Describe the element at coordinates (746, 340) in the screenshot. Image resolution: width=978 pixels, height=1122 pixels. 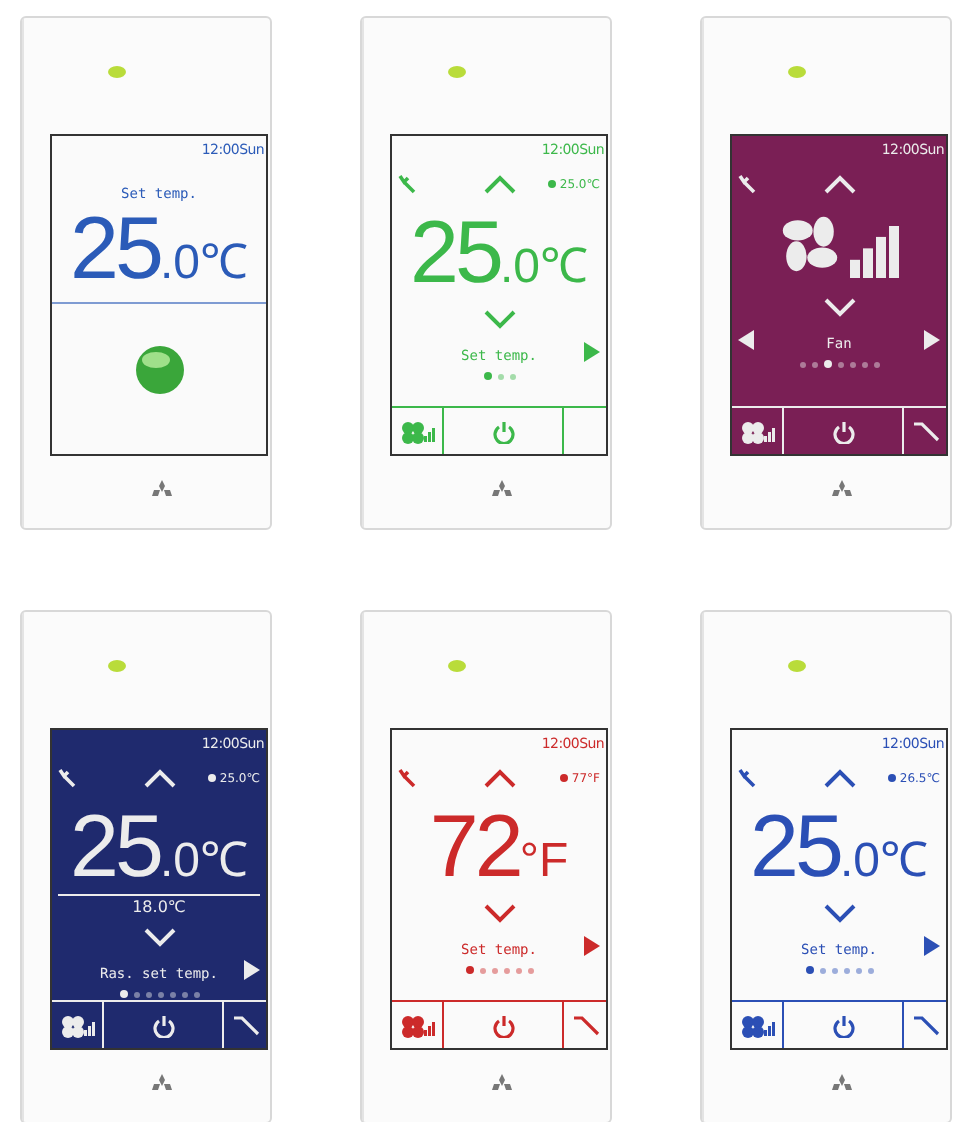
I see `left-arrow-icon` at that location.